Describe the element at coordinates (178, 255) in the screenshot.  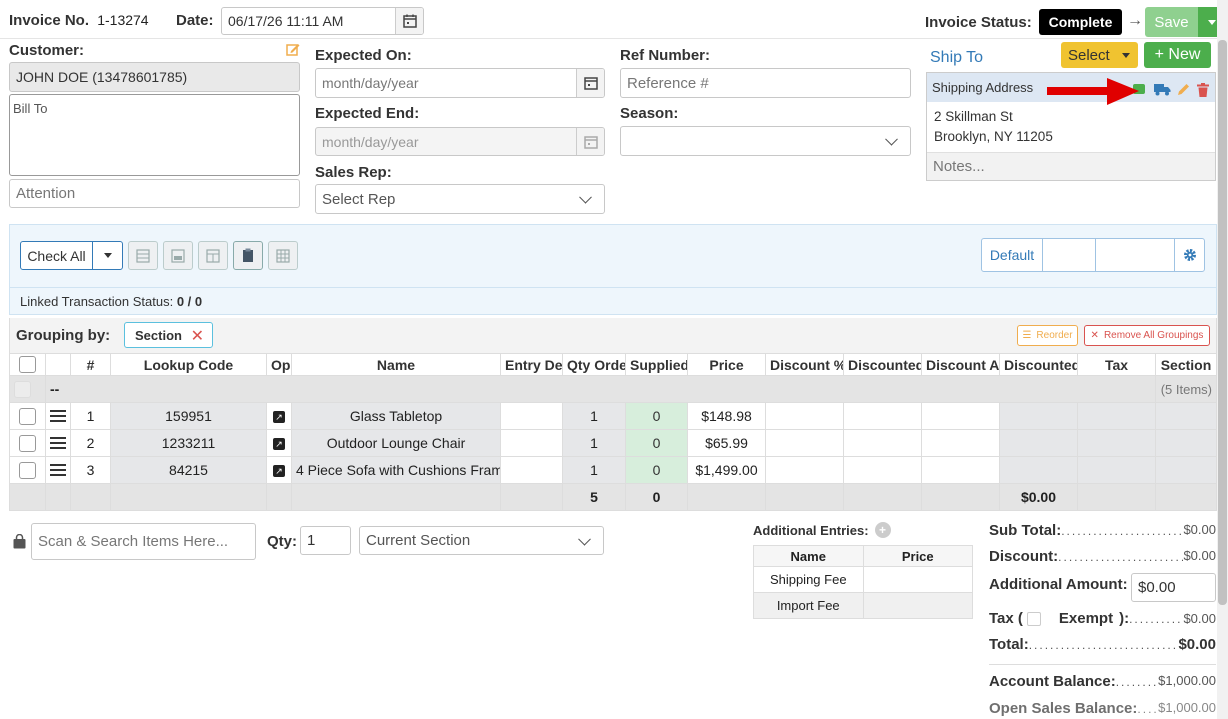
I see `layout-icon` at that location.